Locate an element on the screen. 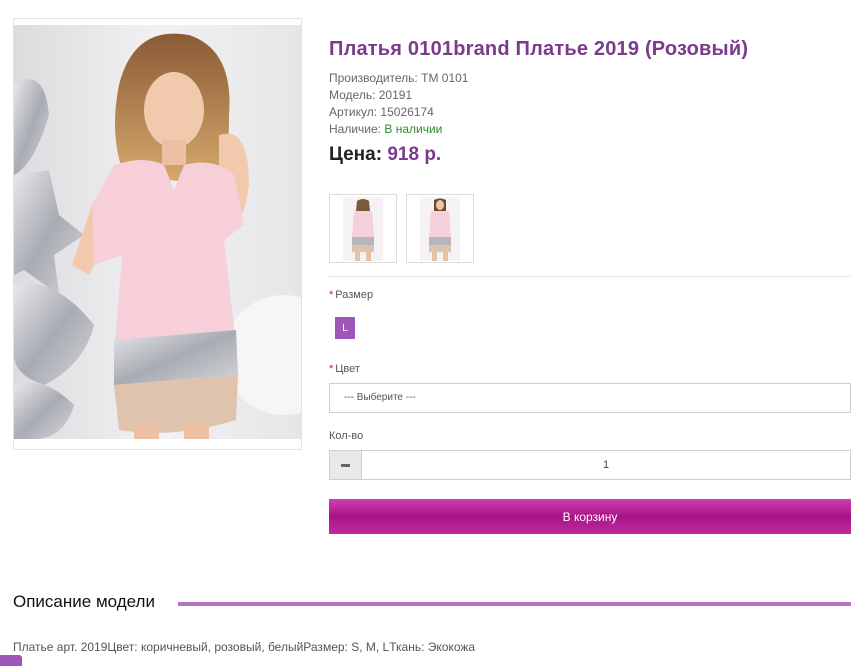 The width and height of the screenshot is (851, 666). size-label-text: Размер is located at coordinates (354, 295).